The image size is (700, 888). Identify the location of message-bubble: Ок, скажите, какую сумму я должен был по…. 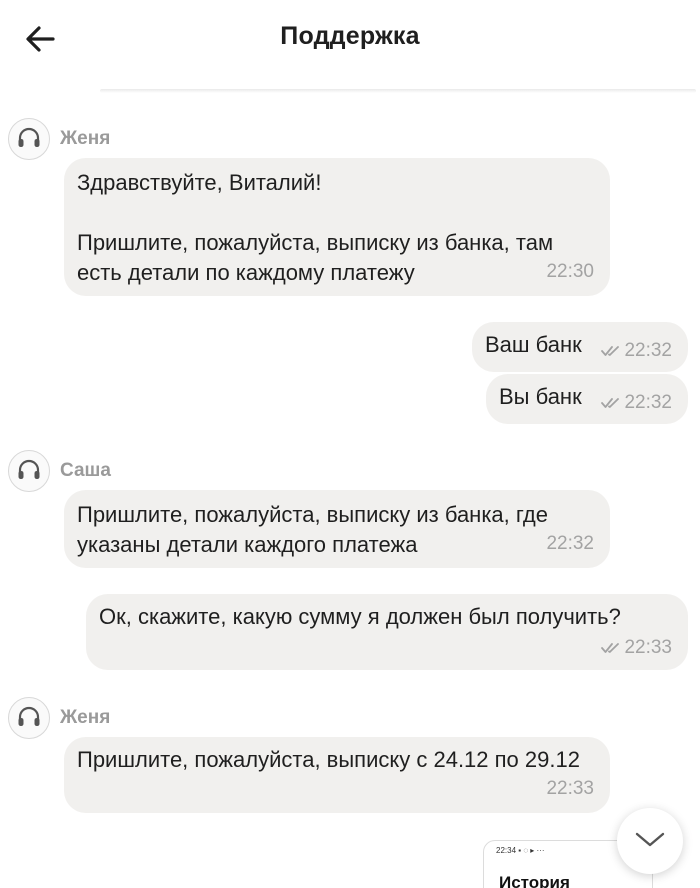
(387, 632).